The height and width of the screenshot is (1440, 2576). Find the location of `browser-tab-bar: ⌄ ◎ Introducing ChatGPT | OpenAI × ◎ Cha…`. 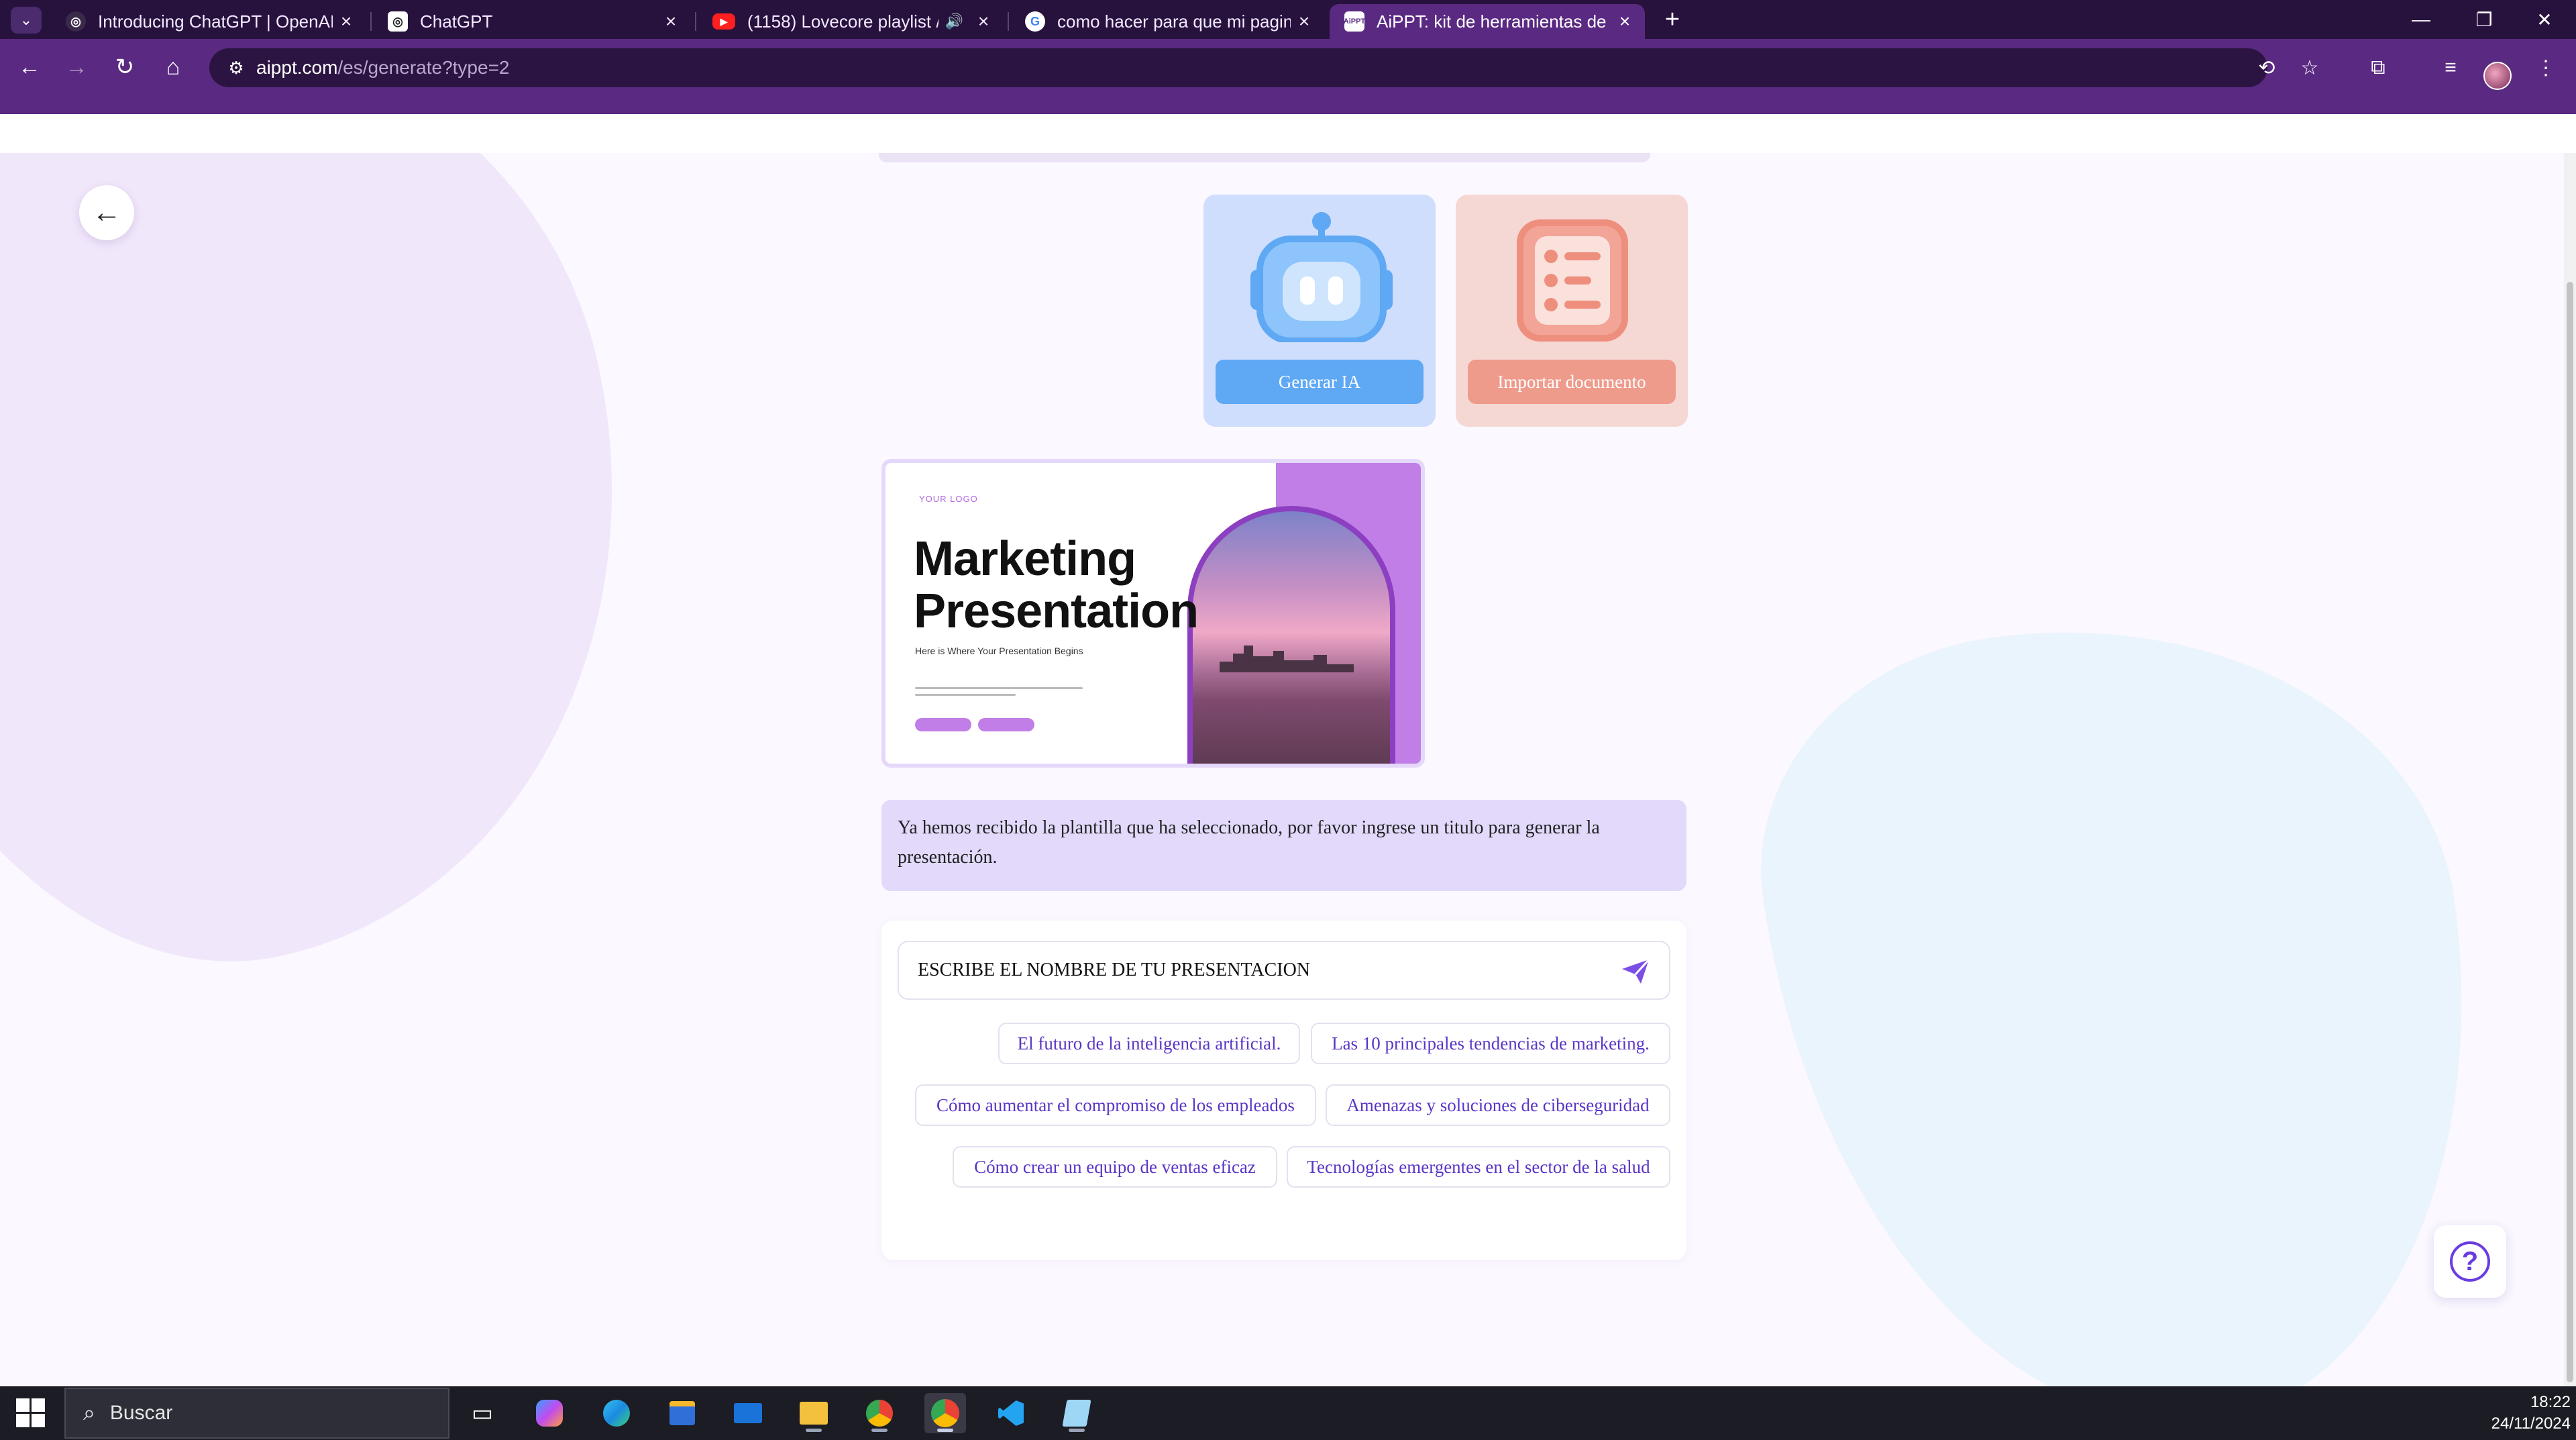

browser-tab-bar: ⌄ ◎ Introducing ChatGPT | OpenAI × ◎ Cha… is located at coordinates (1288, 19).